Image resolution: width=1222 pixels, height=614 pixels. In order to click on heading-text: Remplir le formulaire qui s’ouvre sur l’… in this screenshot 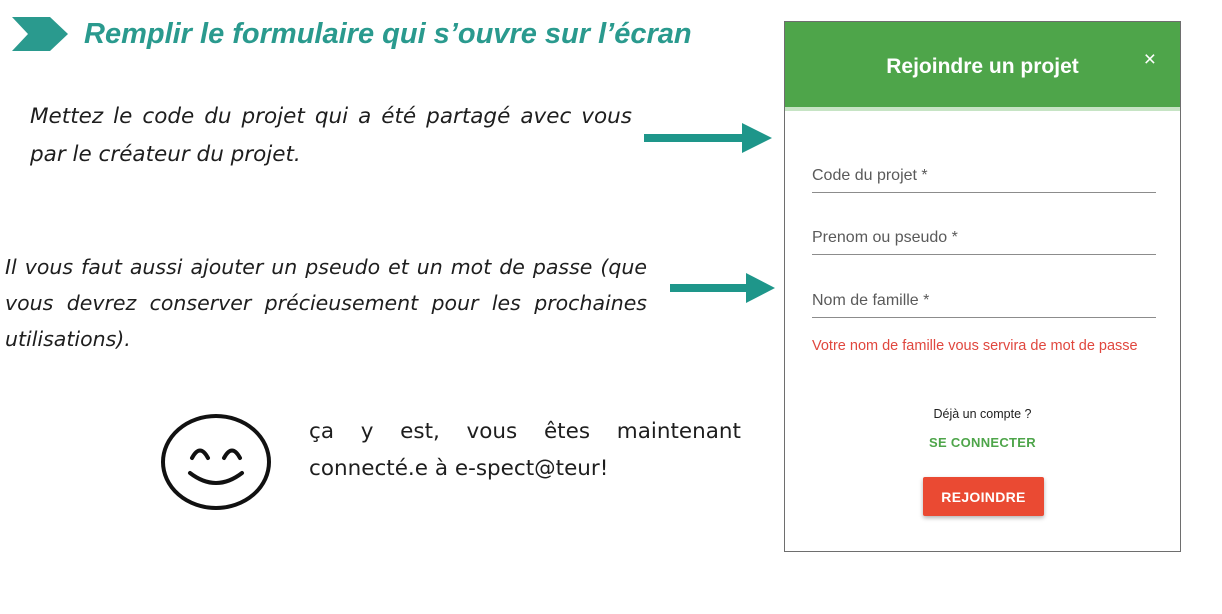, I will do `click(388, 33)`.